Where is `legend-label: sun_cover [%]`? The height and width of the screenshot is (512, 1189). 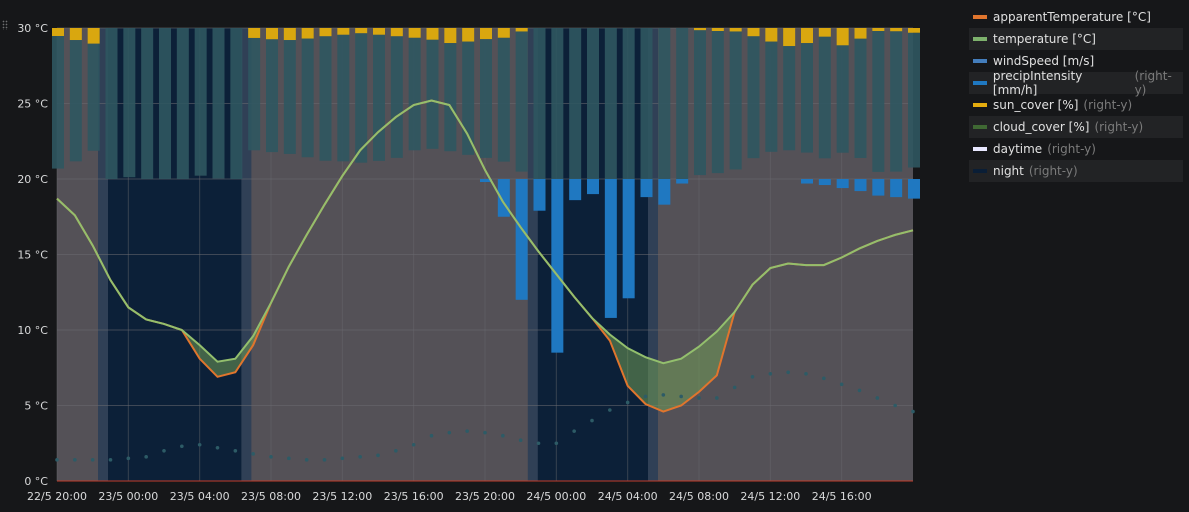
legend-label: sun_cover [%] is located at coordinates (1036, 105).